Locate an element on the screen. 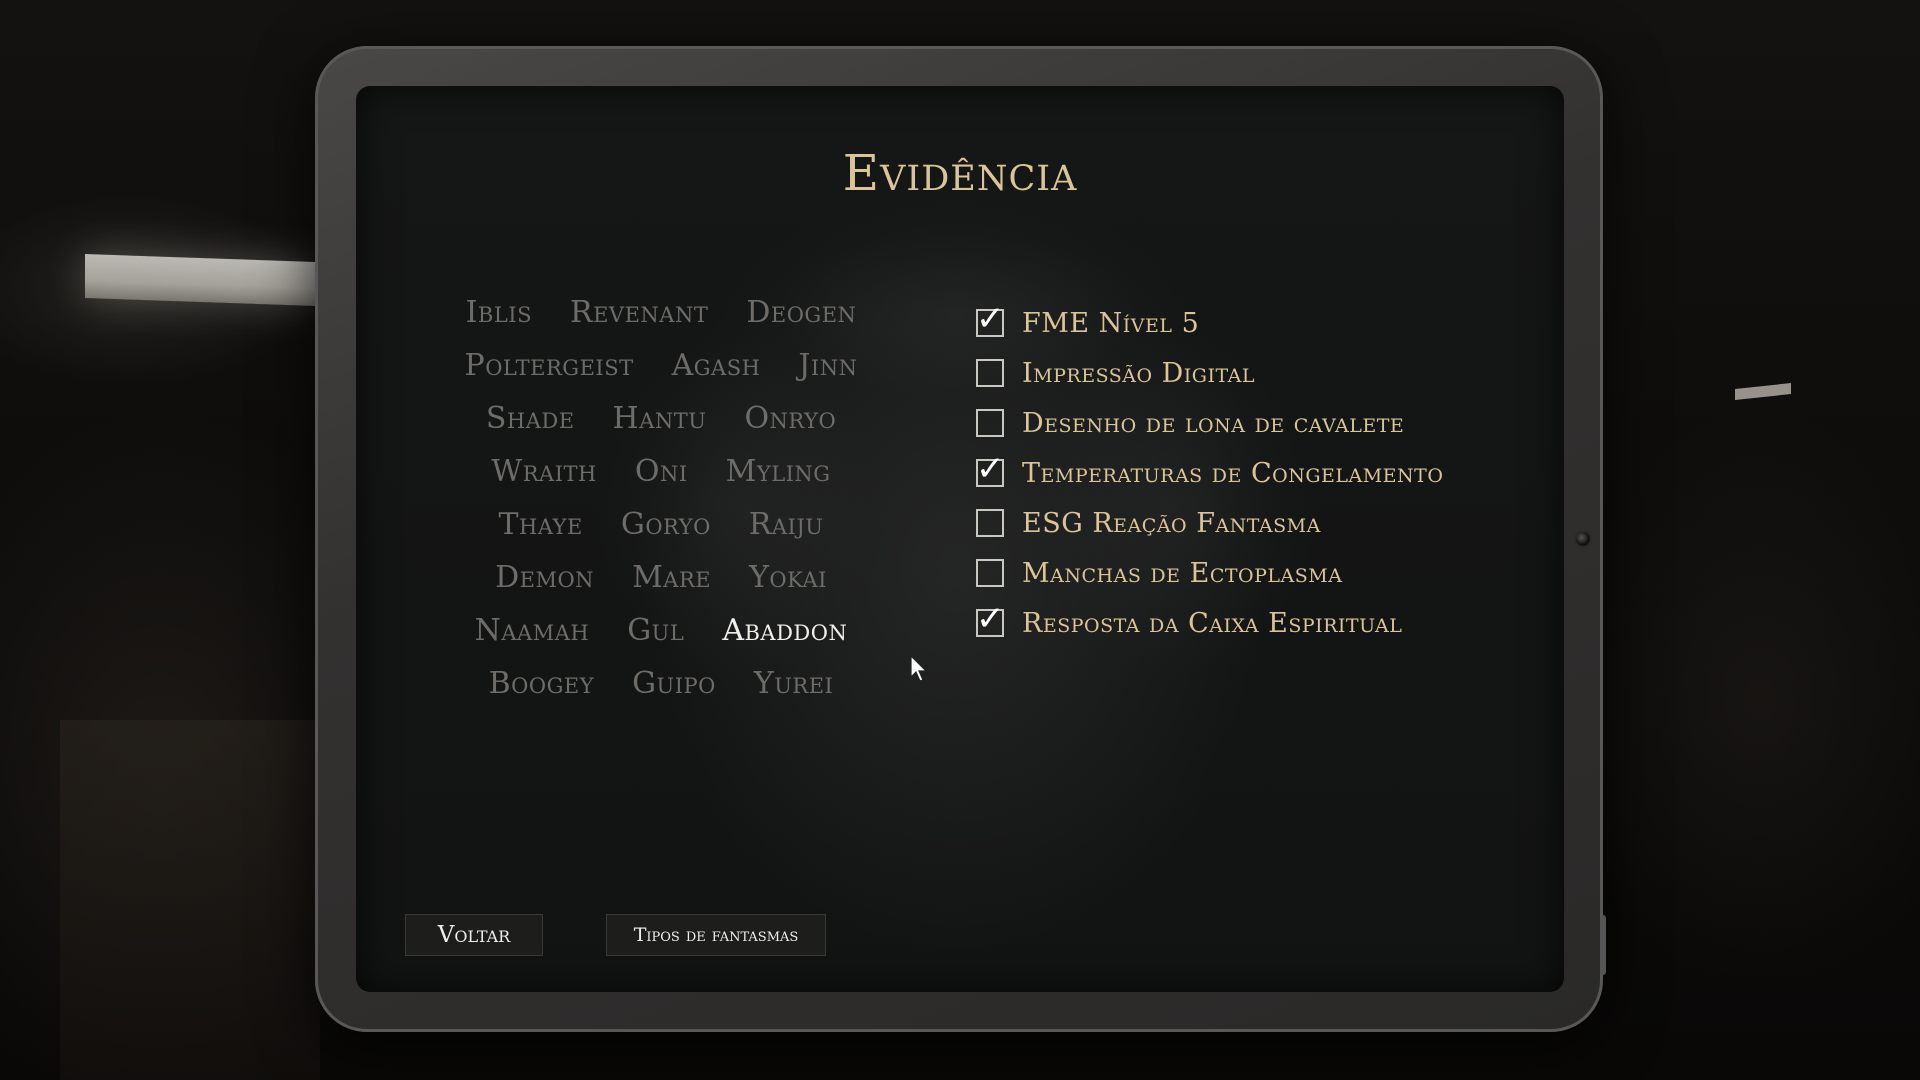  ghost-option-jinn: Jinn is located at coordinates (827, 365).